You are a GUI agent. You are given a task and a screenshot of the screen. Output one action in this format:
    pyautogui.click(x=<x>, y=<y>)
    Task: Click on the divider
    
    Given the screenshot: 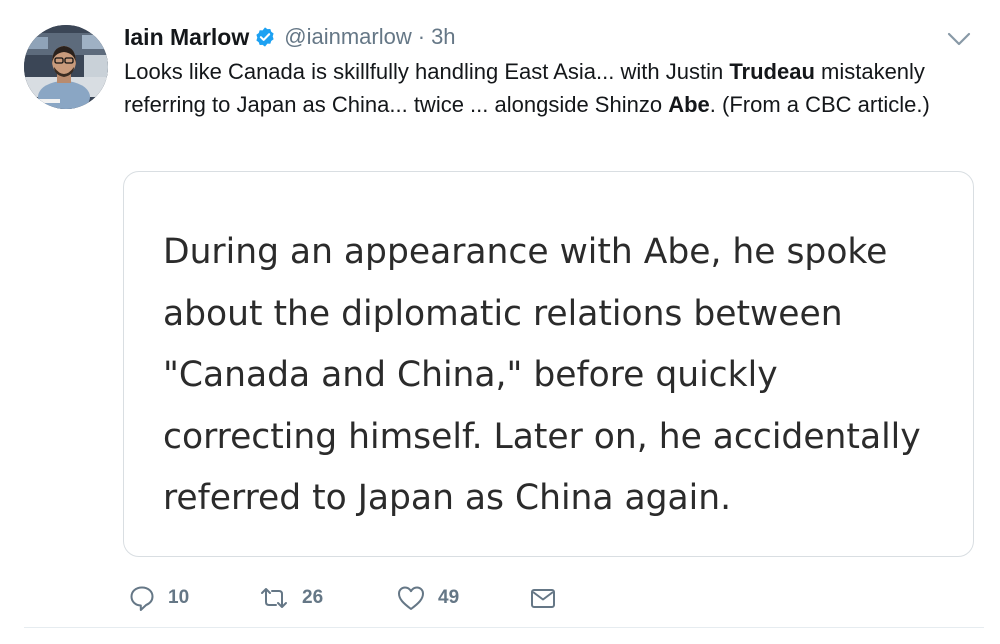 What is the action you would take?
    pyautogui.click(x=504, y=627)
    